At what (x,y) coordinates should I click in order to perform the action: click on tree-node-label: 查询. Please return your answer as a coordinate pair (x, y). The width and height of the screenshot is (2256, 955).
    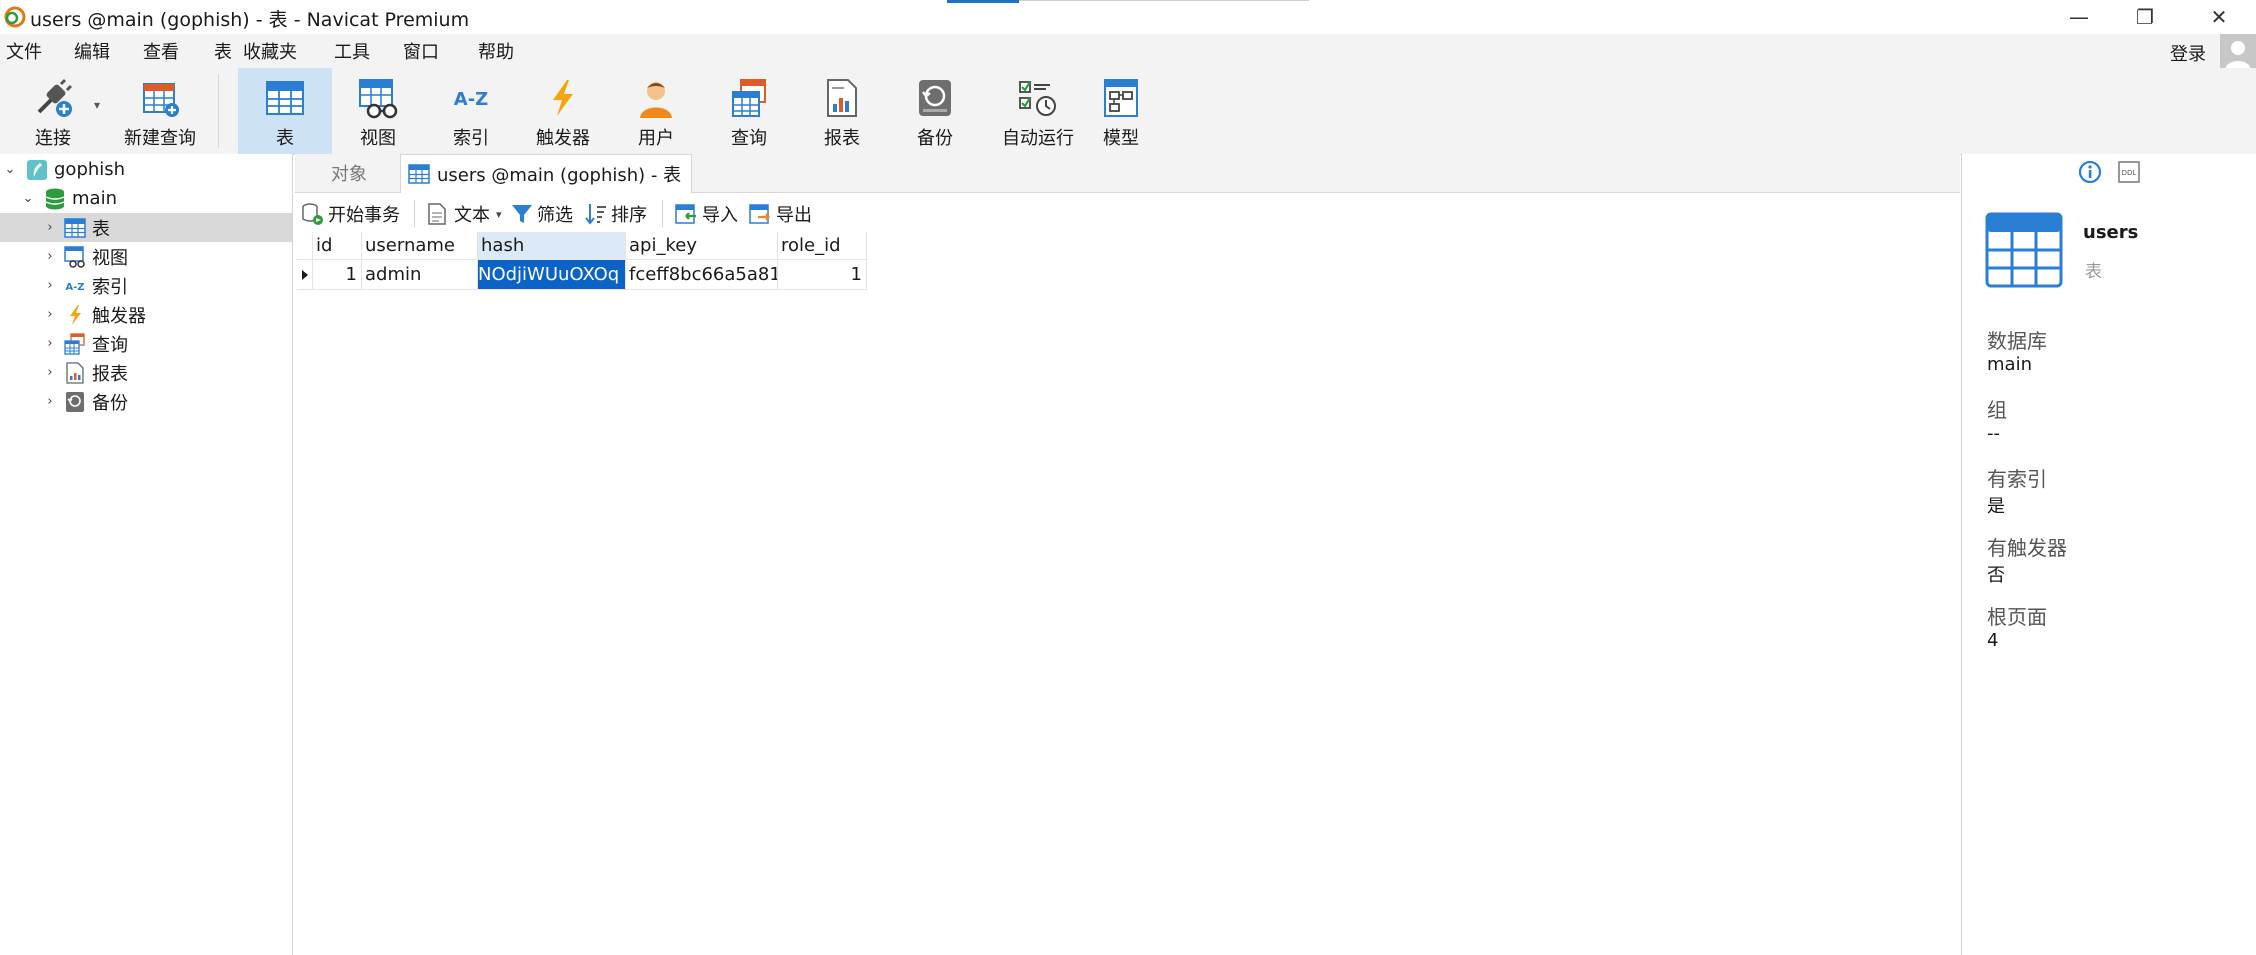
    Looking at the image, I should click on (110, 345).